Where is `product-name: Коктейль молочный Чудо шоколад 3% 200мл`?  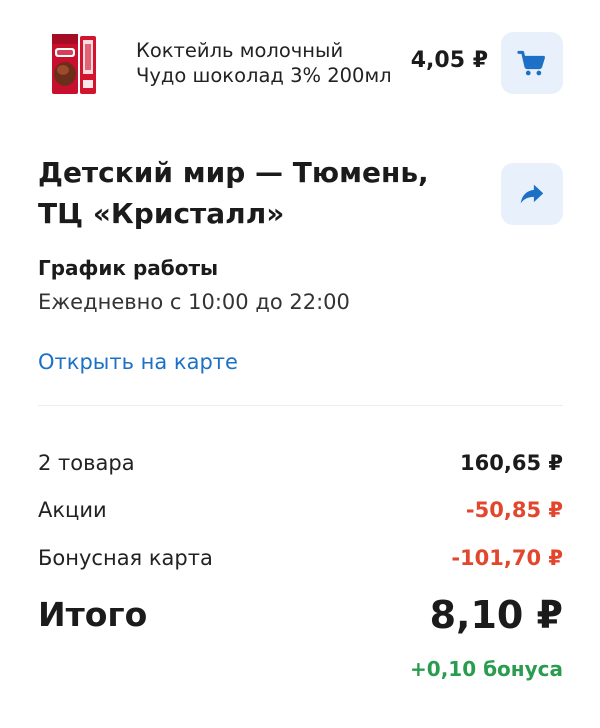 product-name: Коктейль молочный Чудо шоколад 3% 200мл is located at coordinates (271, 63).